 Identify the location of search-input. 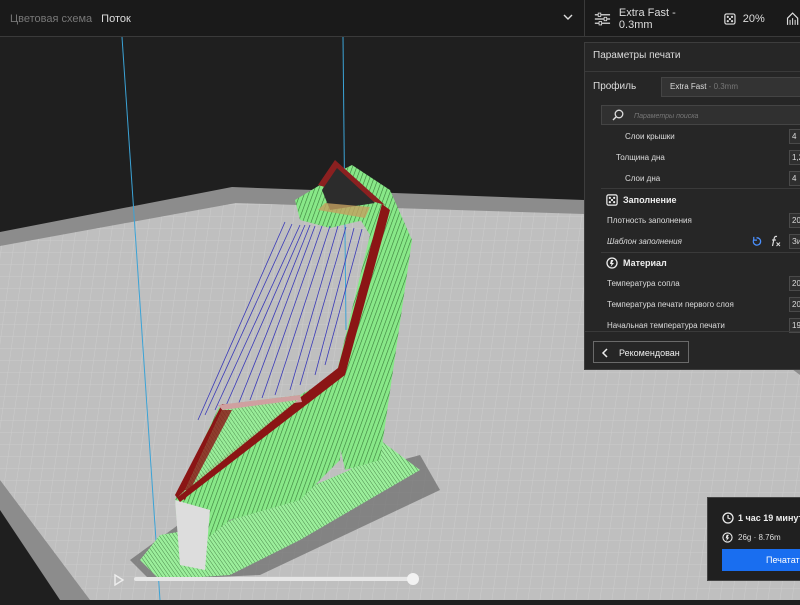
(714, 116).